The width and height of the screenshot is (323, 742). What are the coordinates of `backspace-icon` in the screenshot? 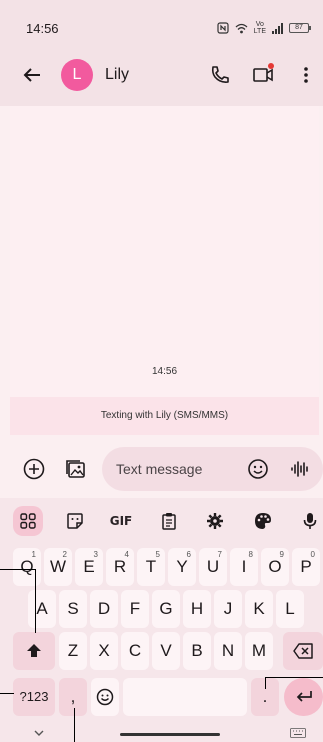 It's located at (303, 651).